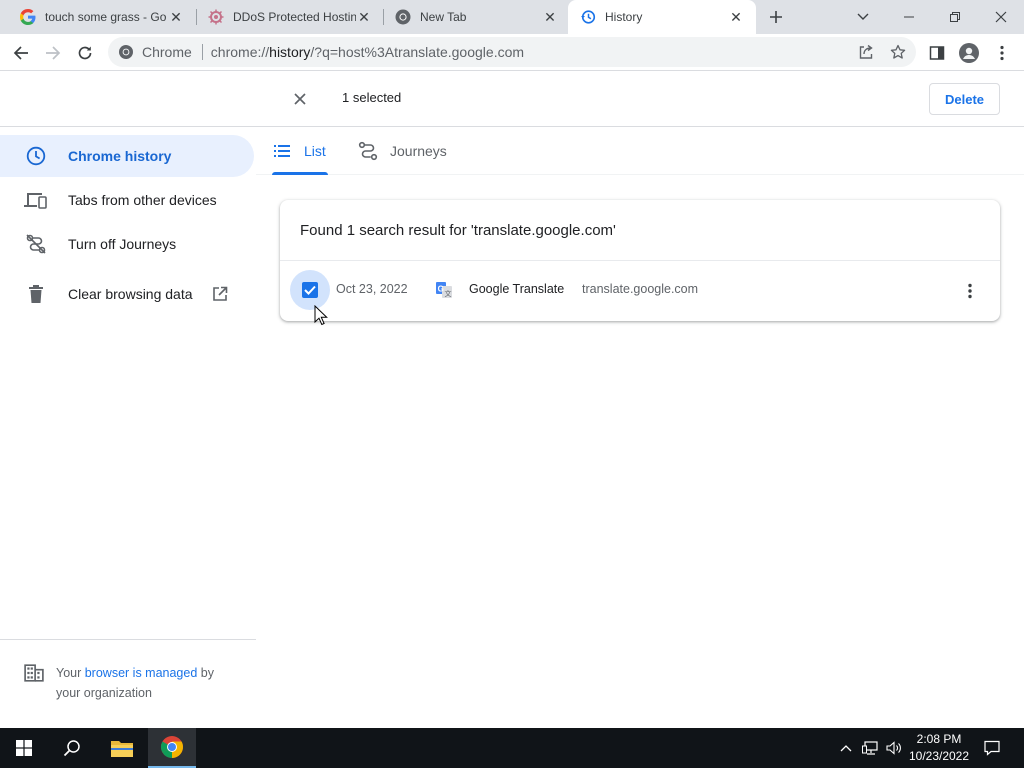 The height and width of the screenshot is (768, 1024). What do you see at coordinates (472, 17) in the screenshot?
I see `tab-new-tab: New Tab ✕` at bounding box center [472, 17].